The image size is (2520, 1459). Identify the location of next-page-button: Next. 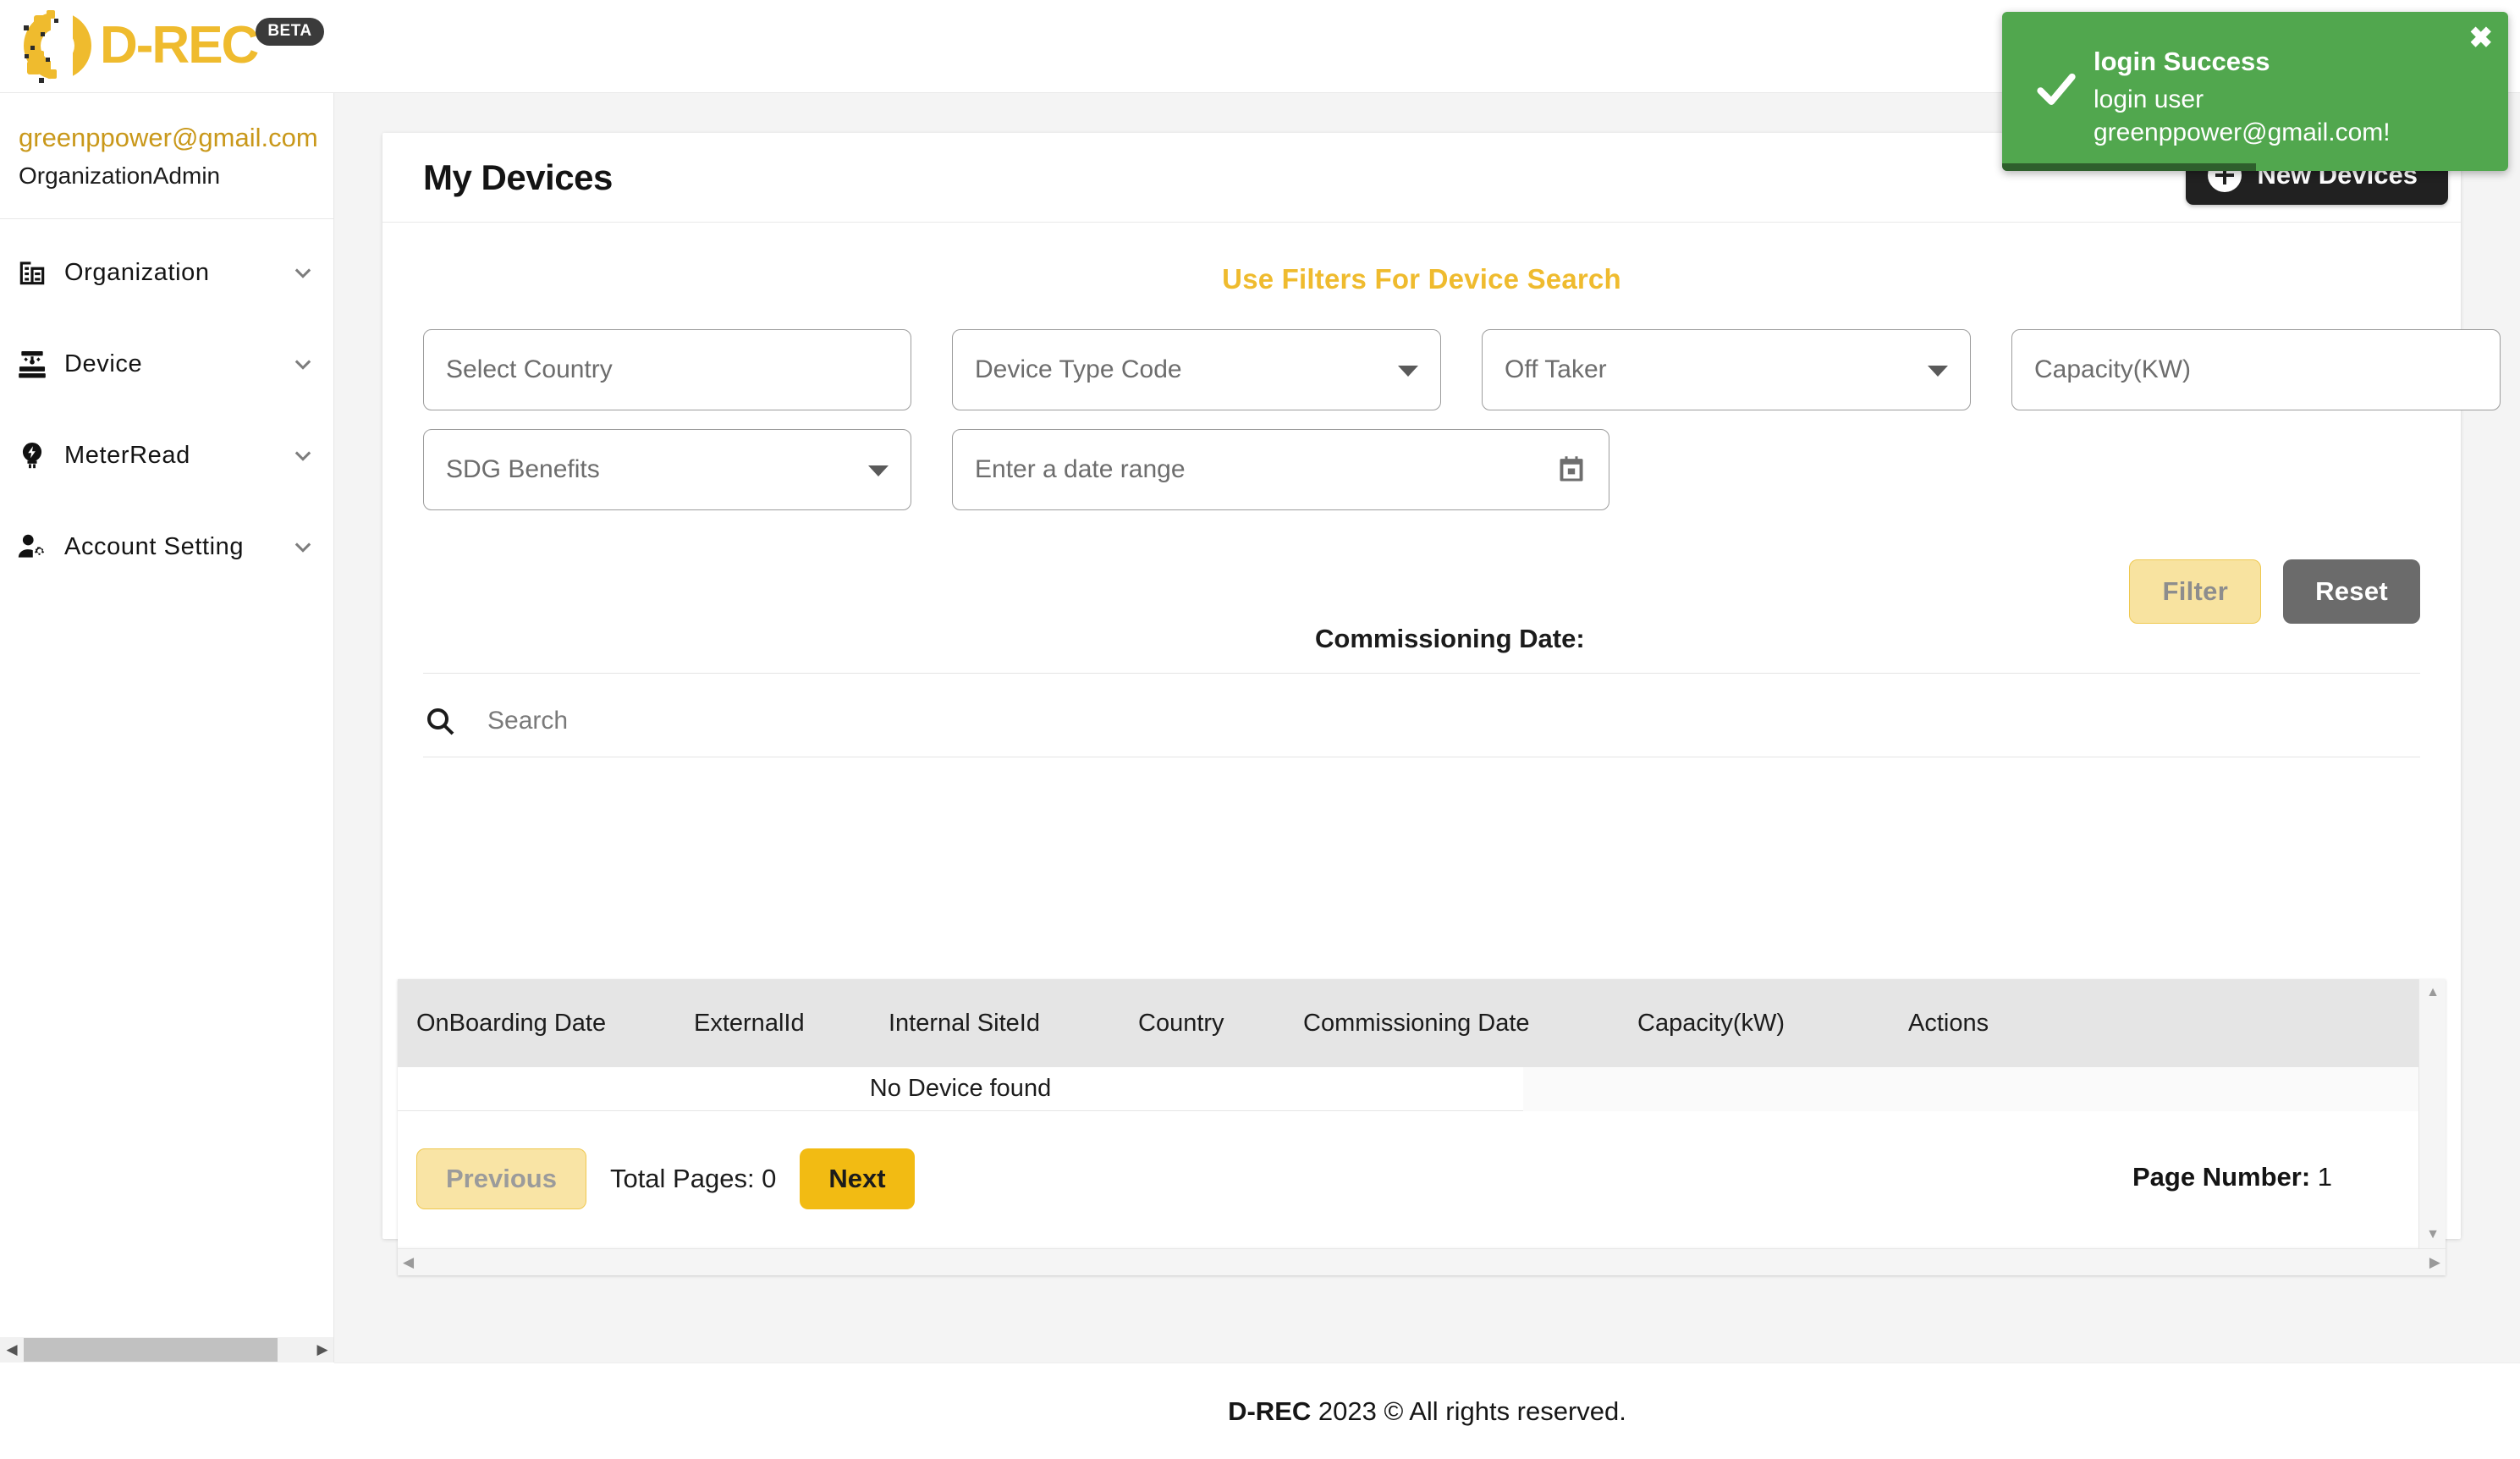
(858, 1178).